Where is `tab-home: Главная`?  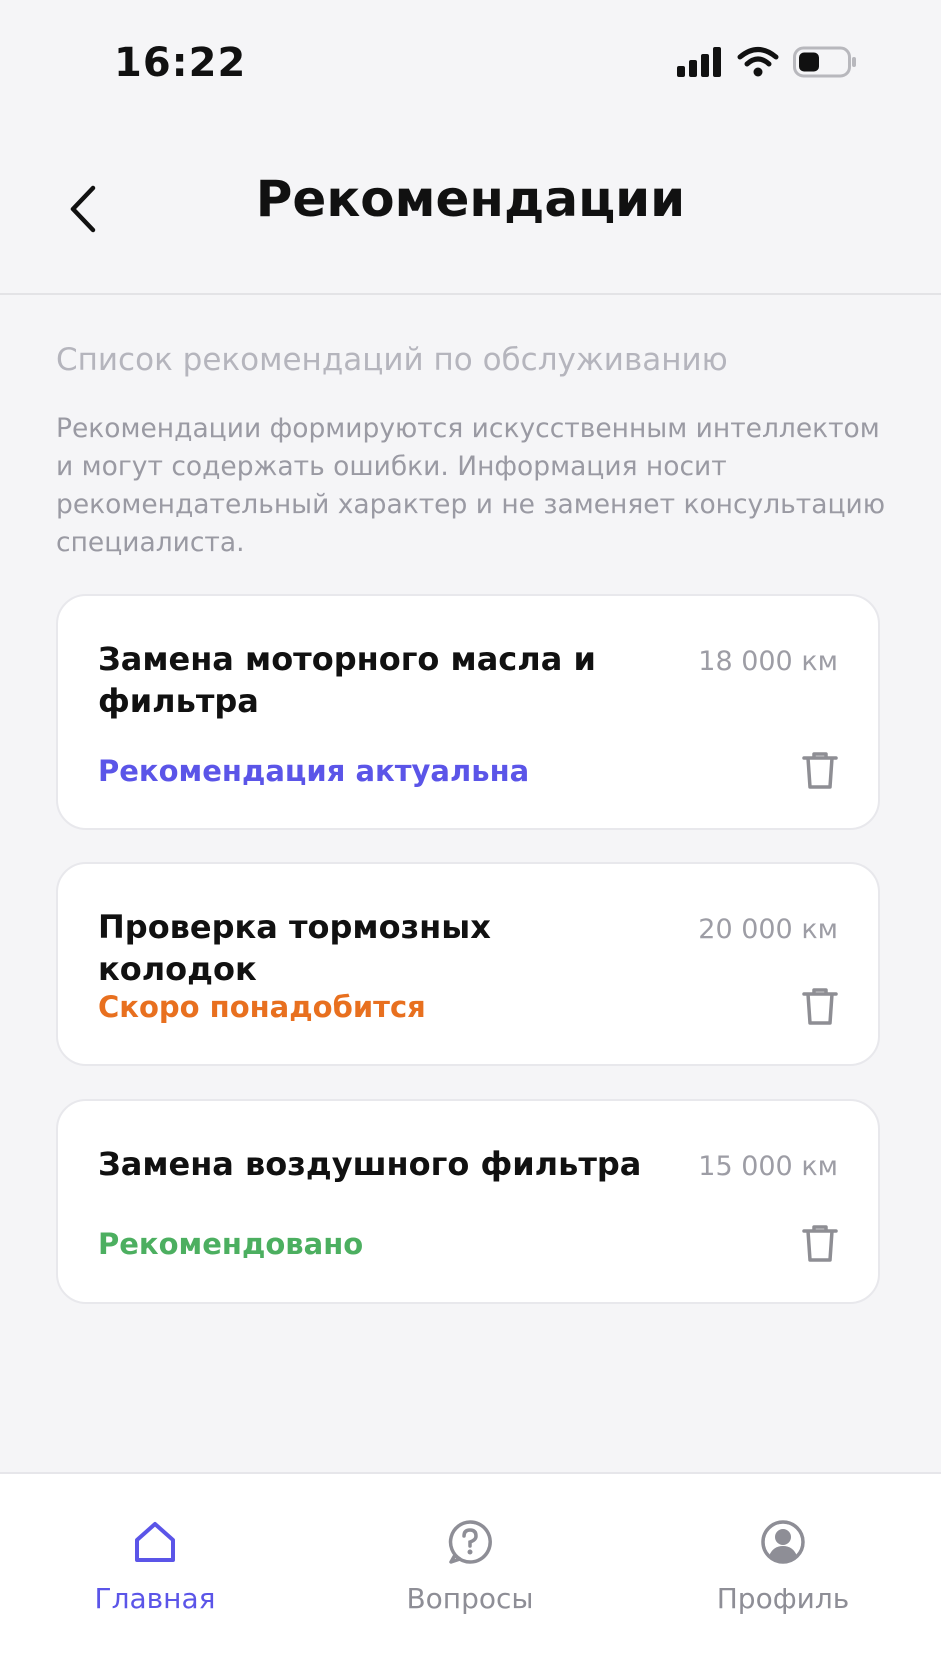
tab-home: Главная is located at coordinates (155, 1566).